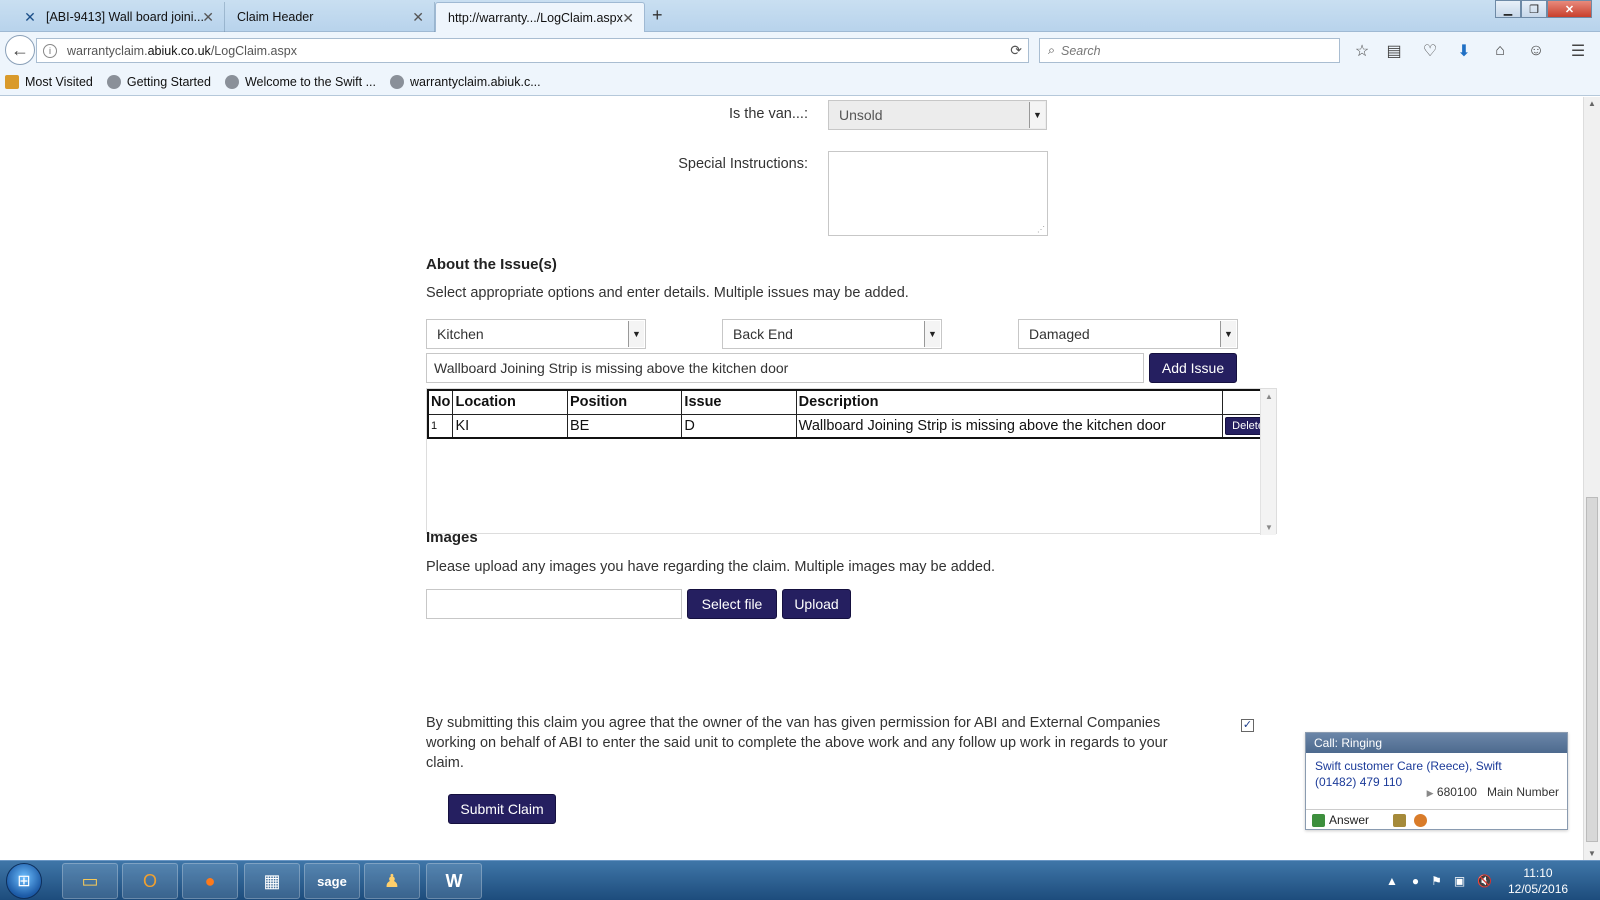 The width and height of the screenshot is (1600, 900). What do you see at coordinates (1081, 50) in the screenshot?
I see `search-placeholder: Search` at bounding box center [1081, 50].